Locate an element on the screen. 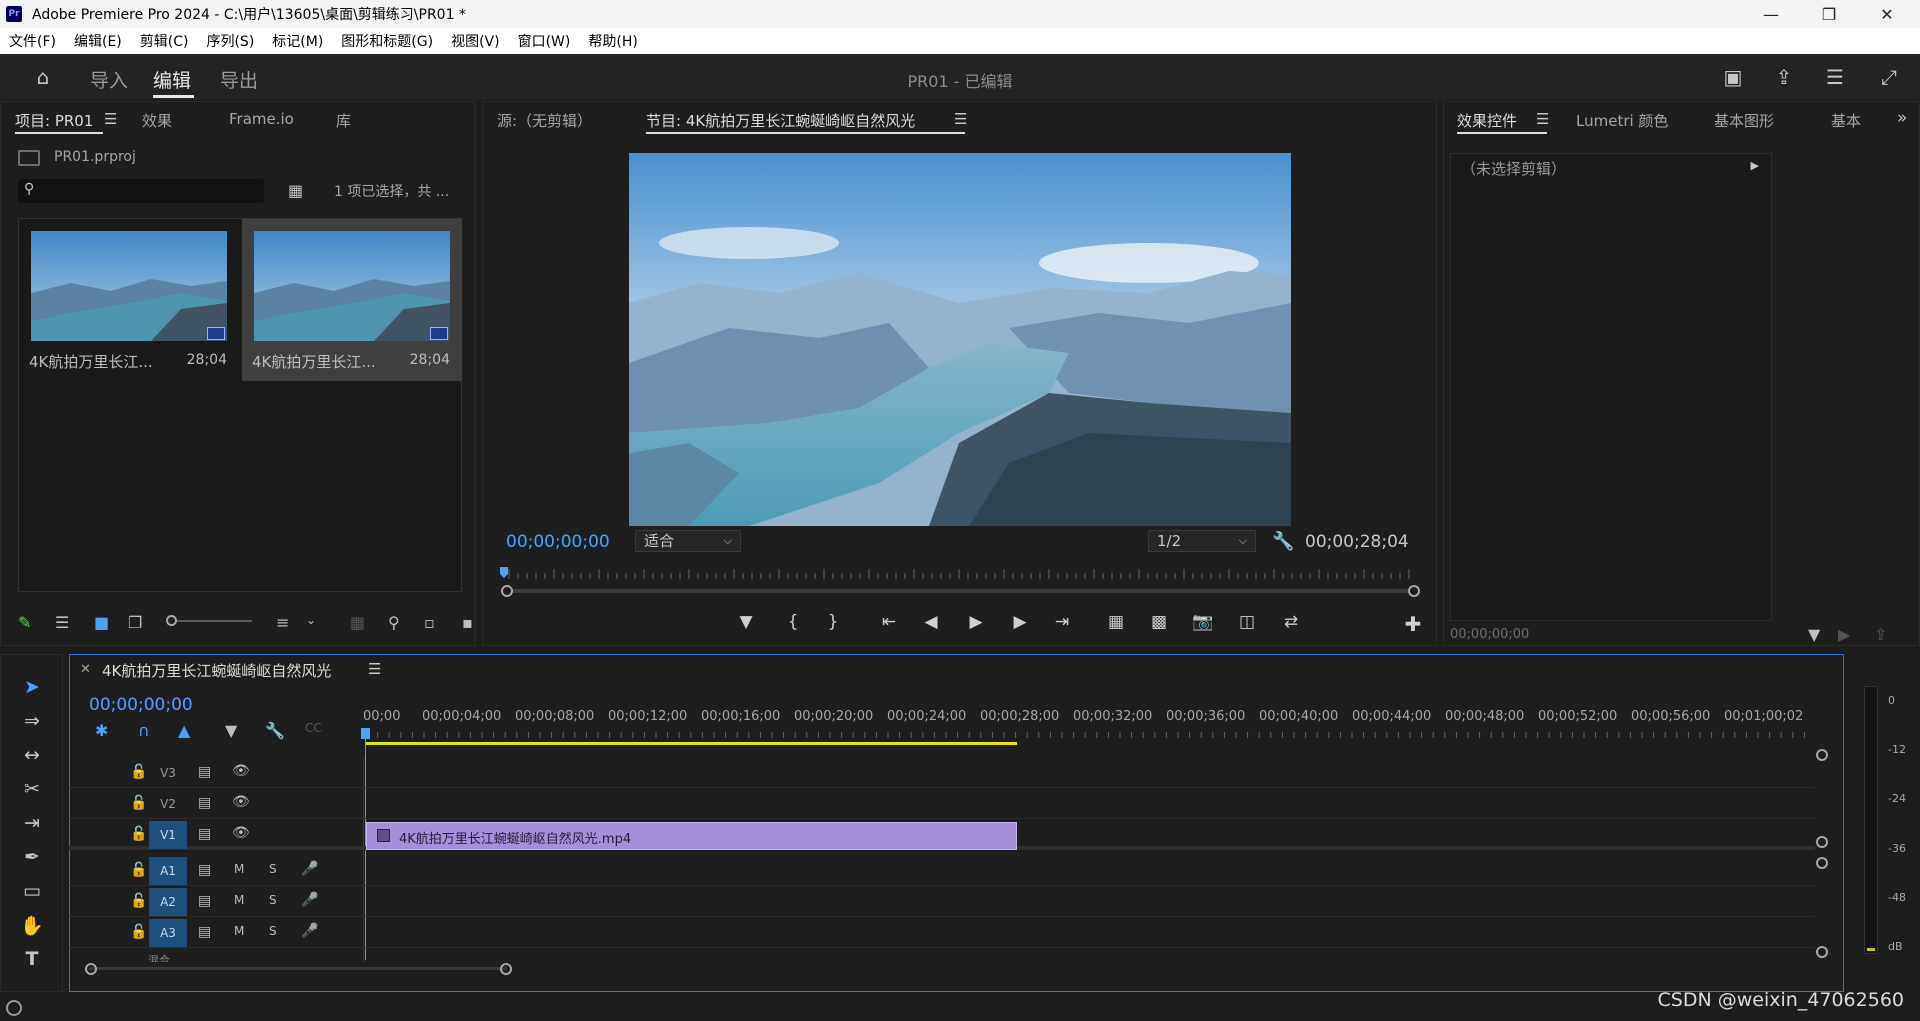 The width and height of the screenshot is (1920, 1021). video-scroll-top-knob is located at coordinates (1822, 755).